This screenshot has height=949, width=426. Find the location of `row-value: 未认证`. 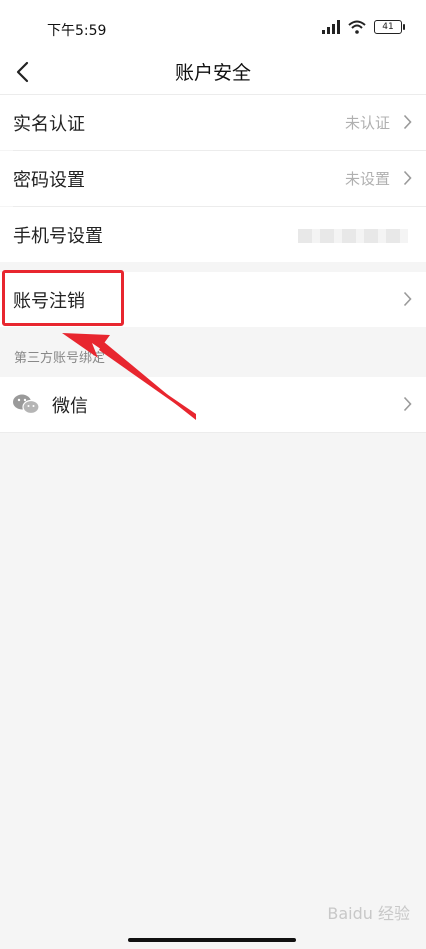

row-value: 未认证 is located at coordinates (367, 123).